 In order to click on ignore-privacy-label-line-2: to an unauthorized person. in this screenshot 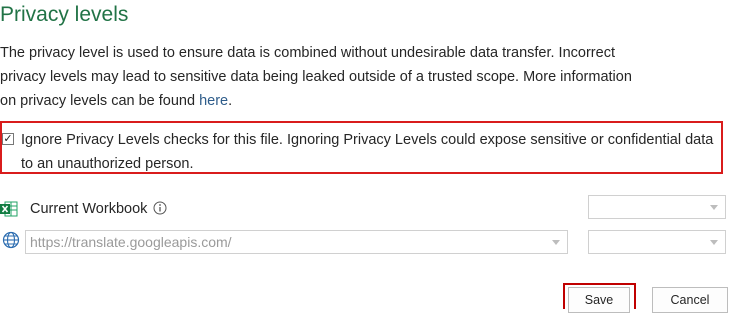, I will do `click(107, 164)`.